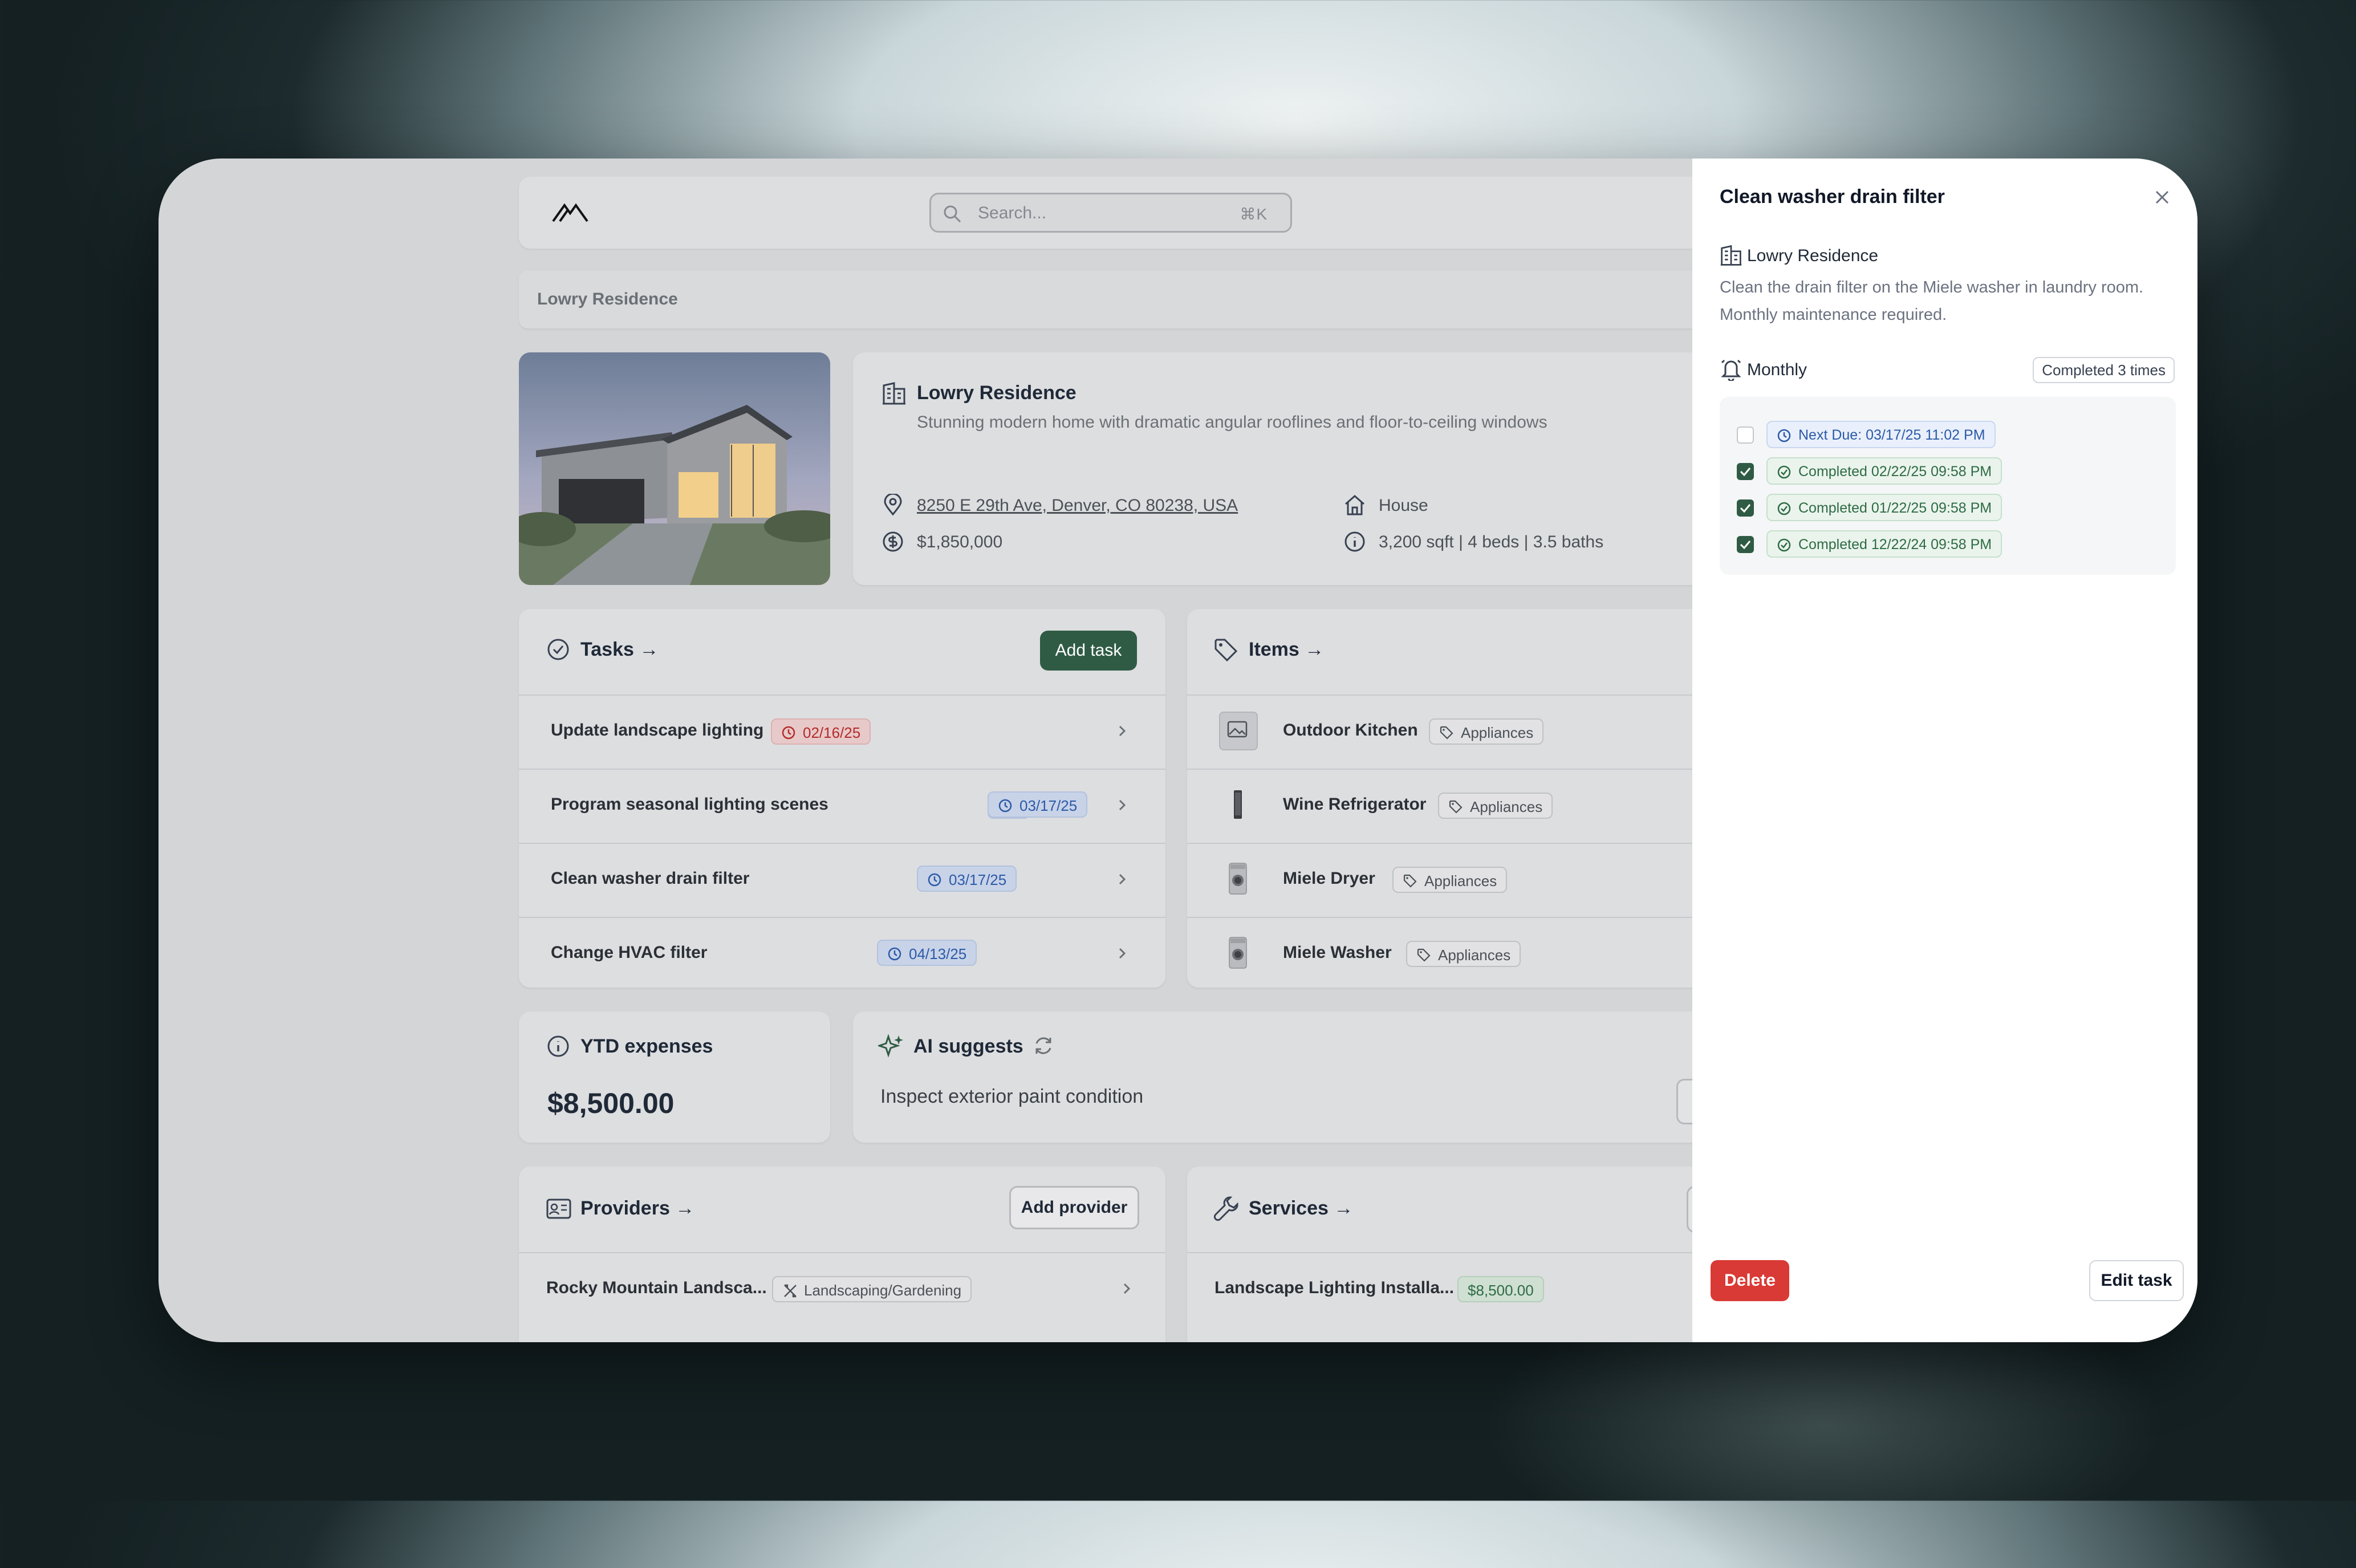  What do you see at coordinates (1111, 213) in the screenshot?
I see `search-input: Search... ⌘K` at bounding box center [1111, 213].